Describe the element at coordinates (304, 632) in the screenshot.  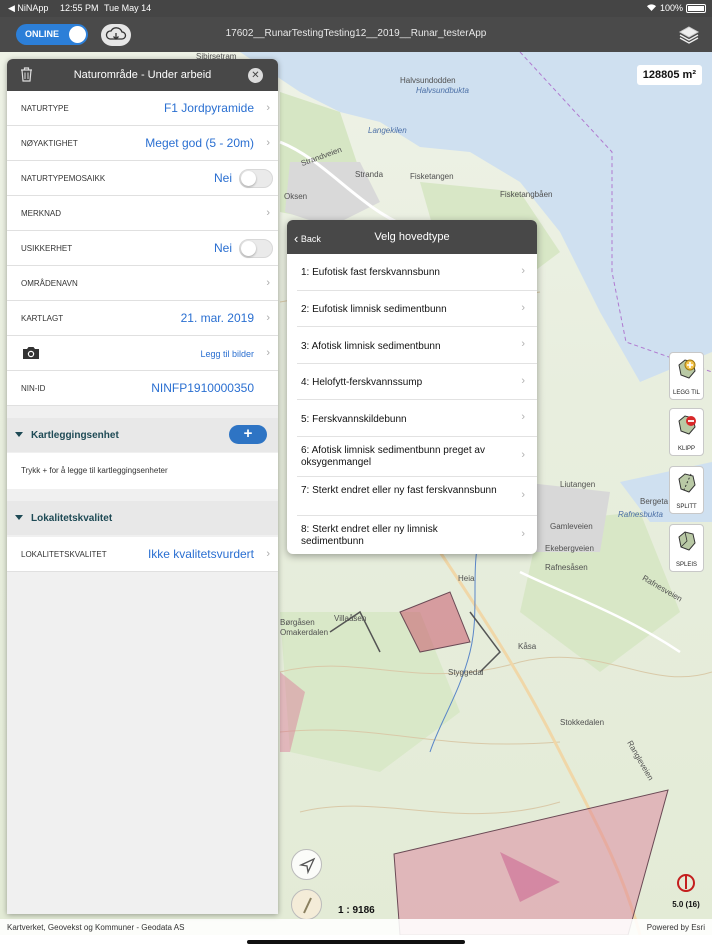
I see `map-label: Omakerdalen` at that location.